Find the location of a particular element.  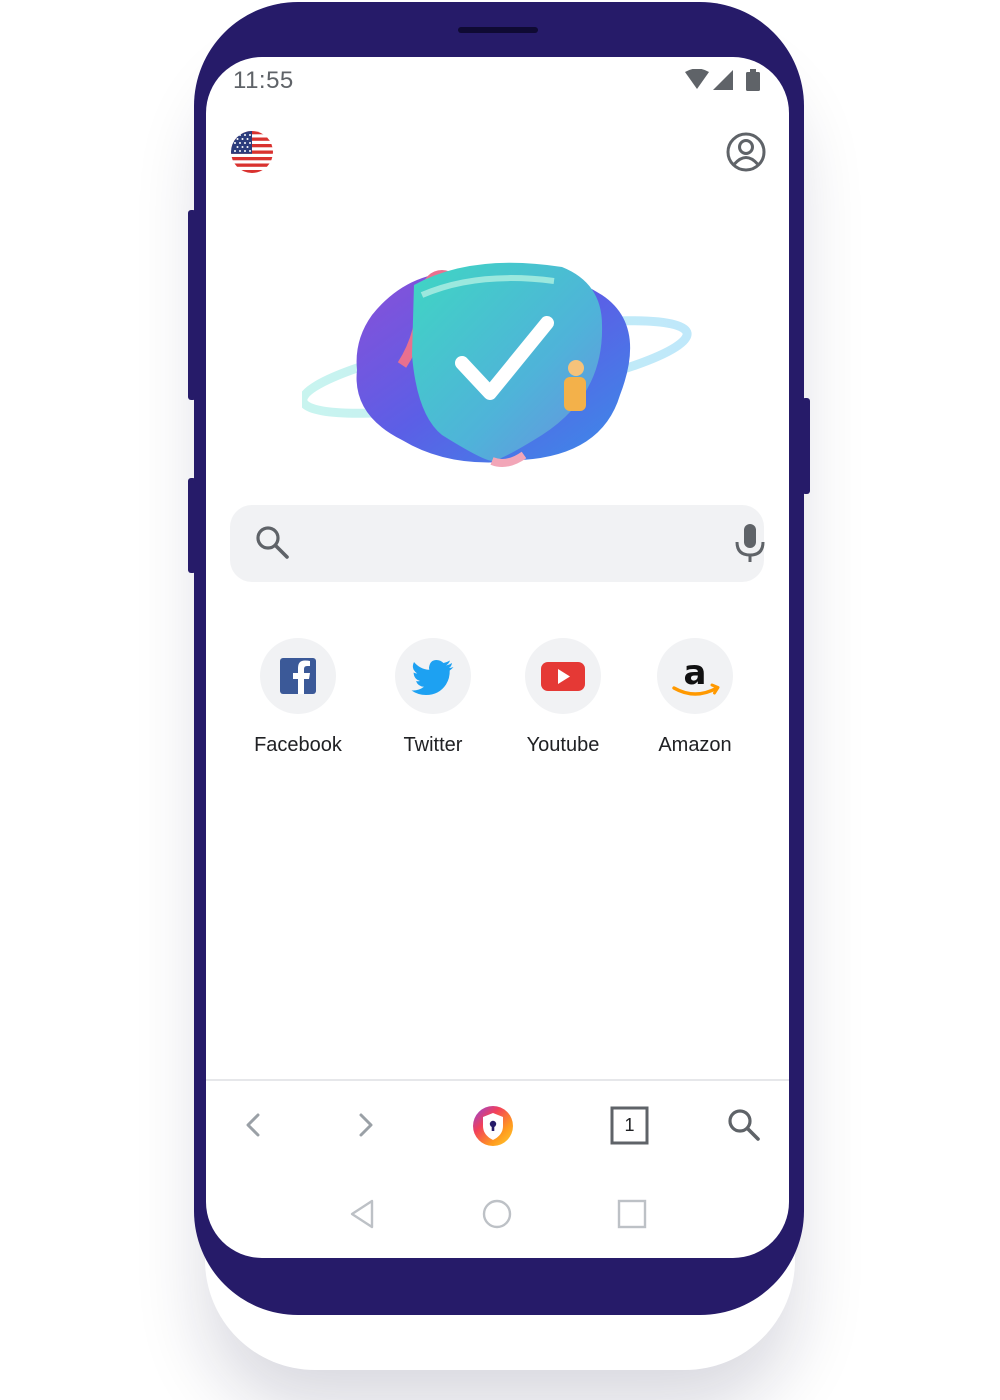

toolbar-divider is located at coordinates (497, 1080).